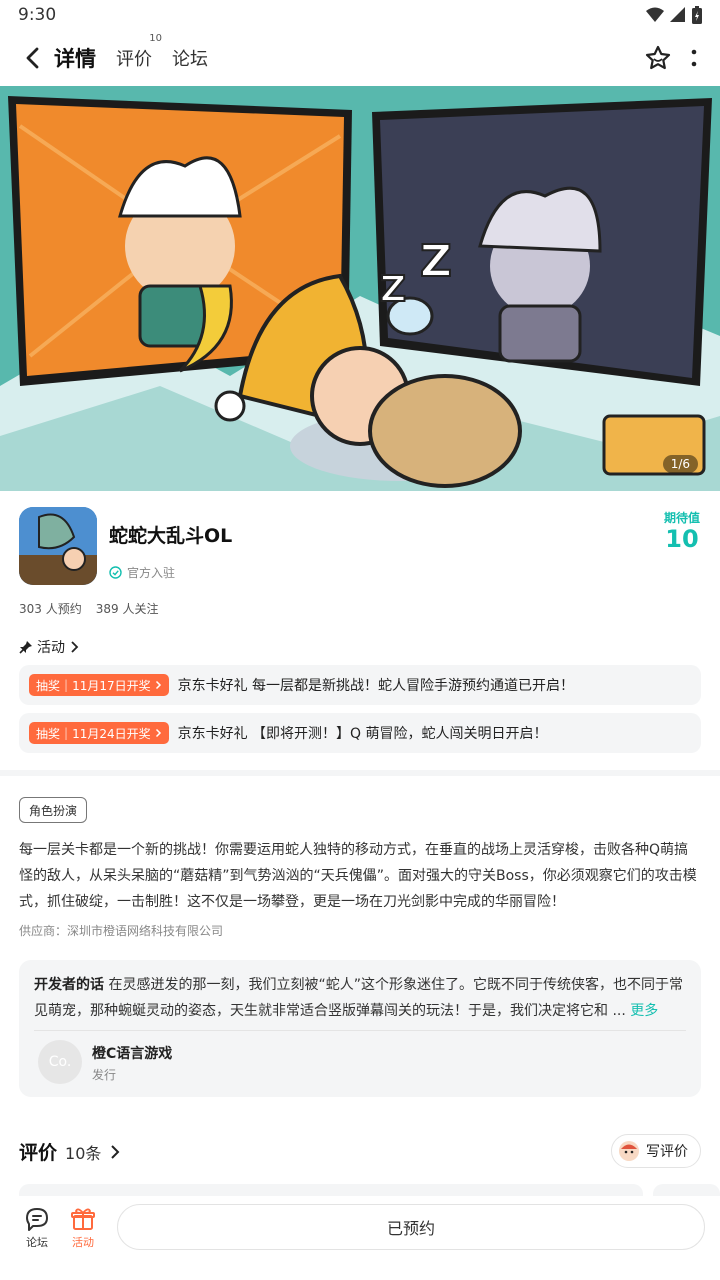 Image resolution: width=720 pixels, height=1280 pixels. Describe the element at coordinates (111, 685) in the screenshot. I see `badge-date: 11月17日开奖` at that location.